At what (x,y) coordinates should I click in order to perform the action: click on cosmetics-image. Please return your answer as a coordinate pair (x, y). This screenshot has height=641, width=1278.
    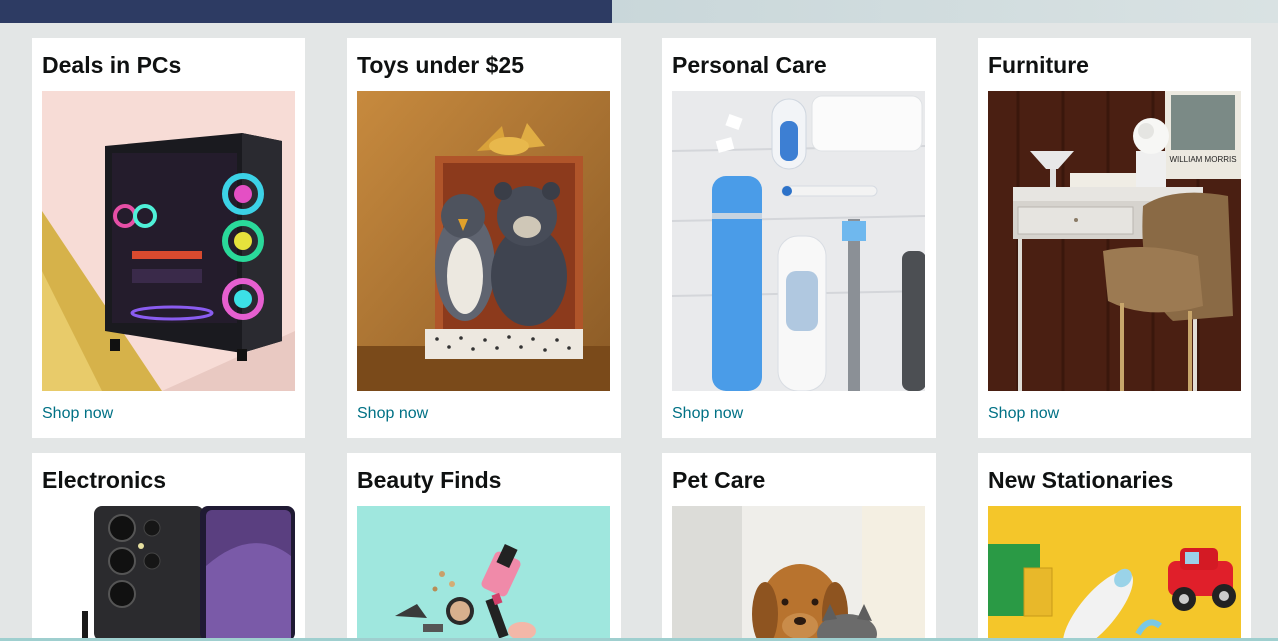
    Looking at the image, I should click on (483, 573).